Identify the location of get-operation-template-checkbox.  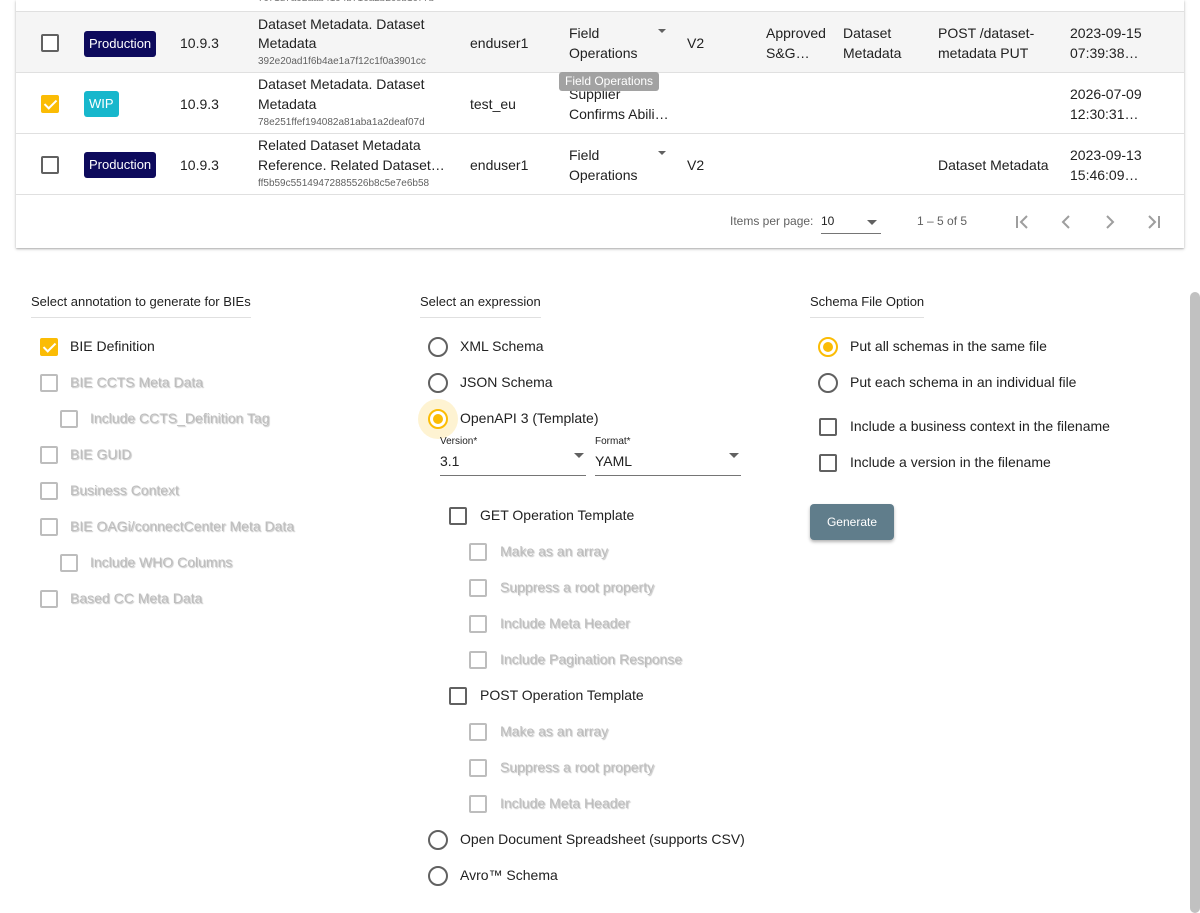
(458, 516).